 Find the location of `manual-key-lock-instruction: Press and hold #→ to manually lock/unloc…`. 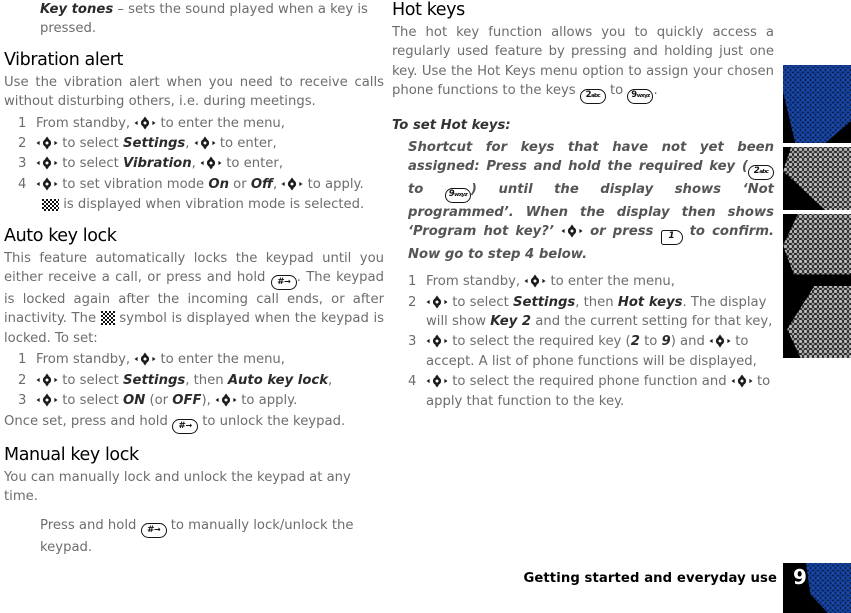

manual-key-lock-instruction: Press and hold #→ to manually lock/unloc… is located at coordinates (194, 536).